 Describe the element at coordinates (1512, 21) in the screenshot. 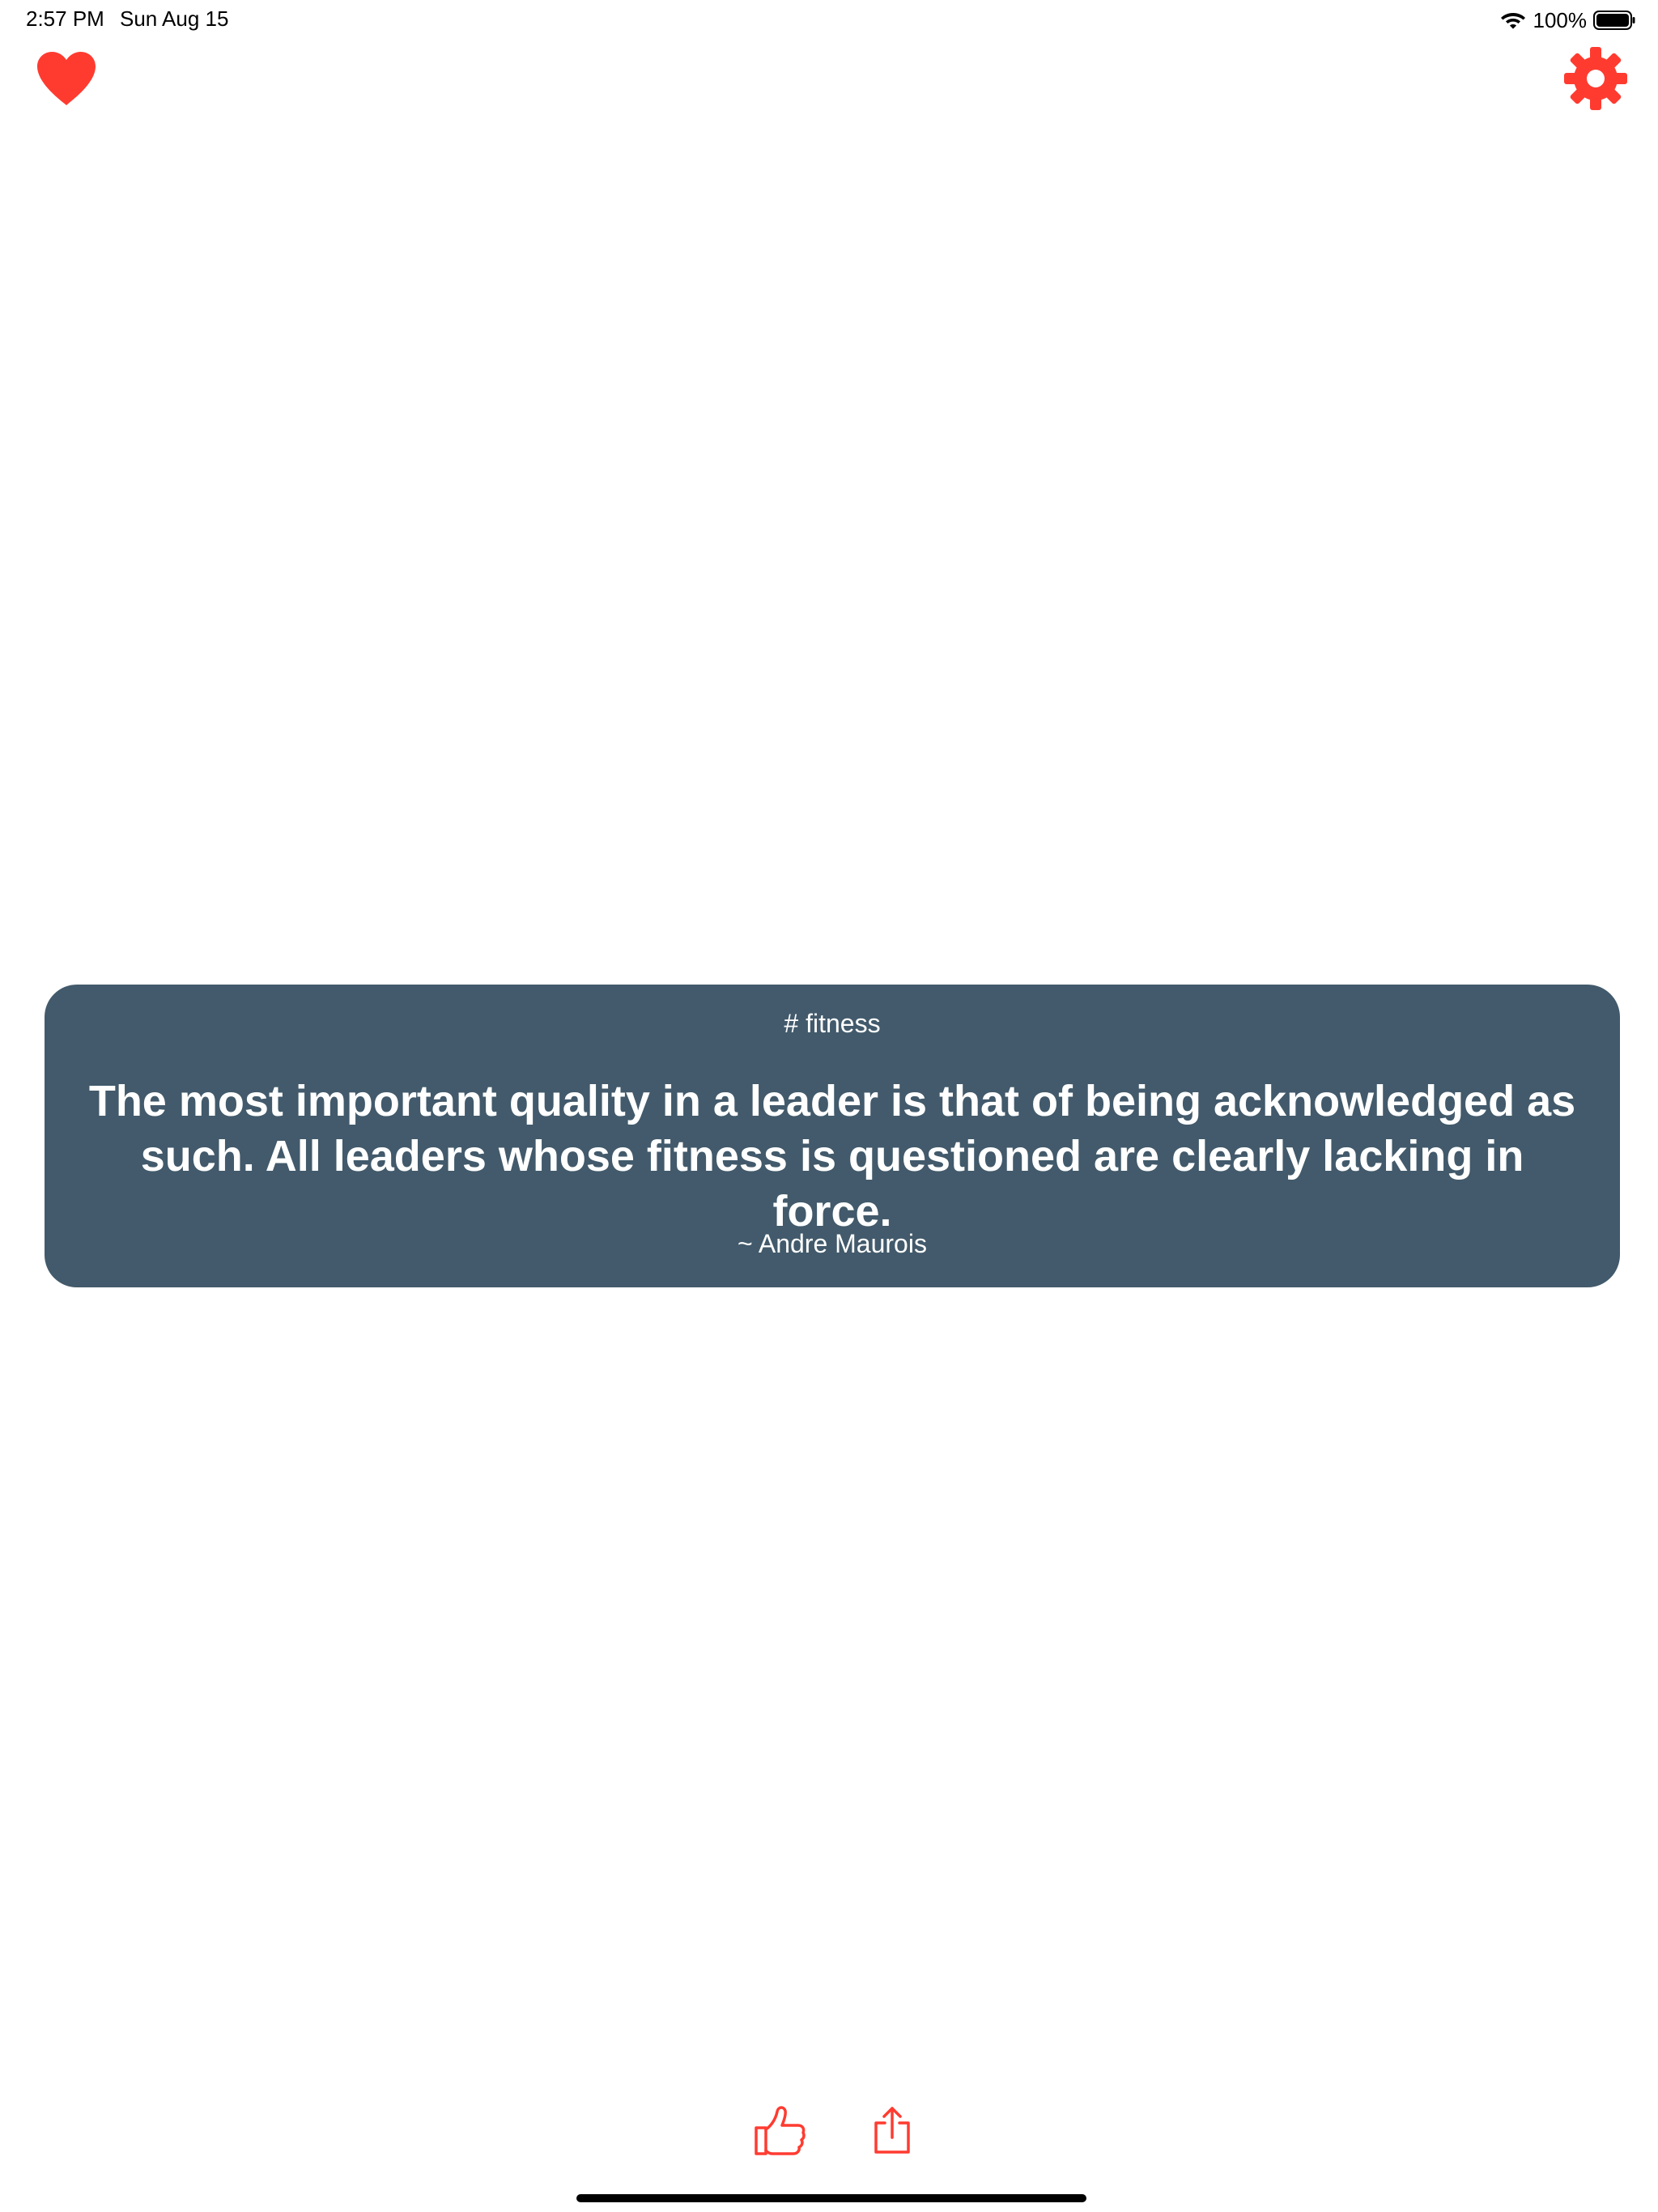

I see `wifi-icon` at that location.